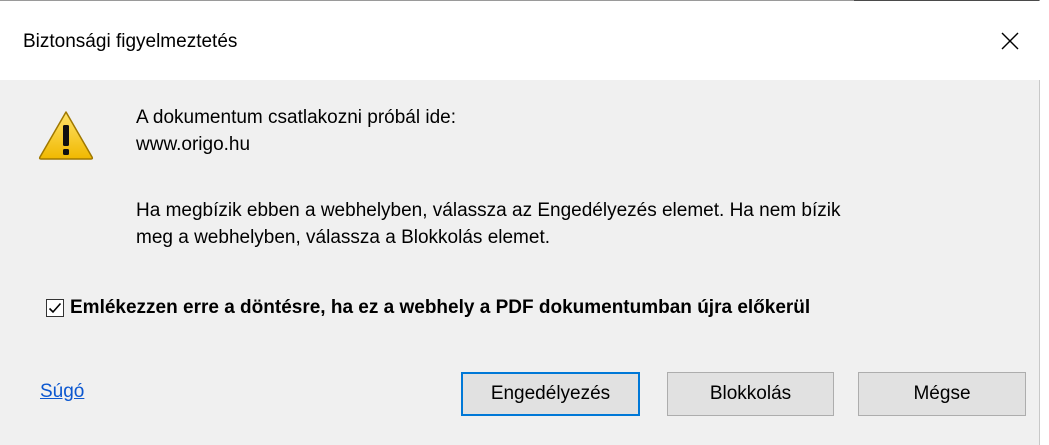  What do you see at coordinates (942, 394) in the screenshot?
I see `cancel-button: Mégse` at bounding box center [942, 394].